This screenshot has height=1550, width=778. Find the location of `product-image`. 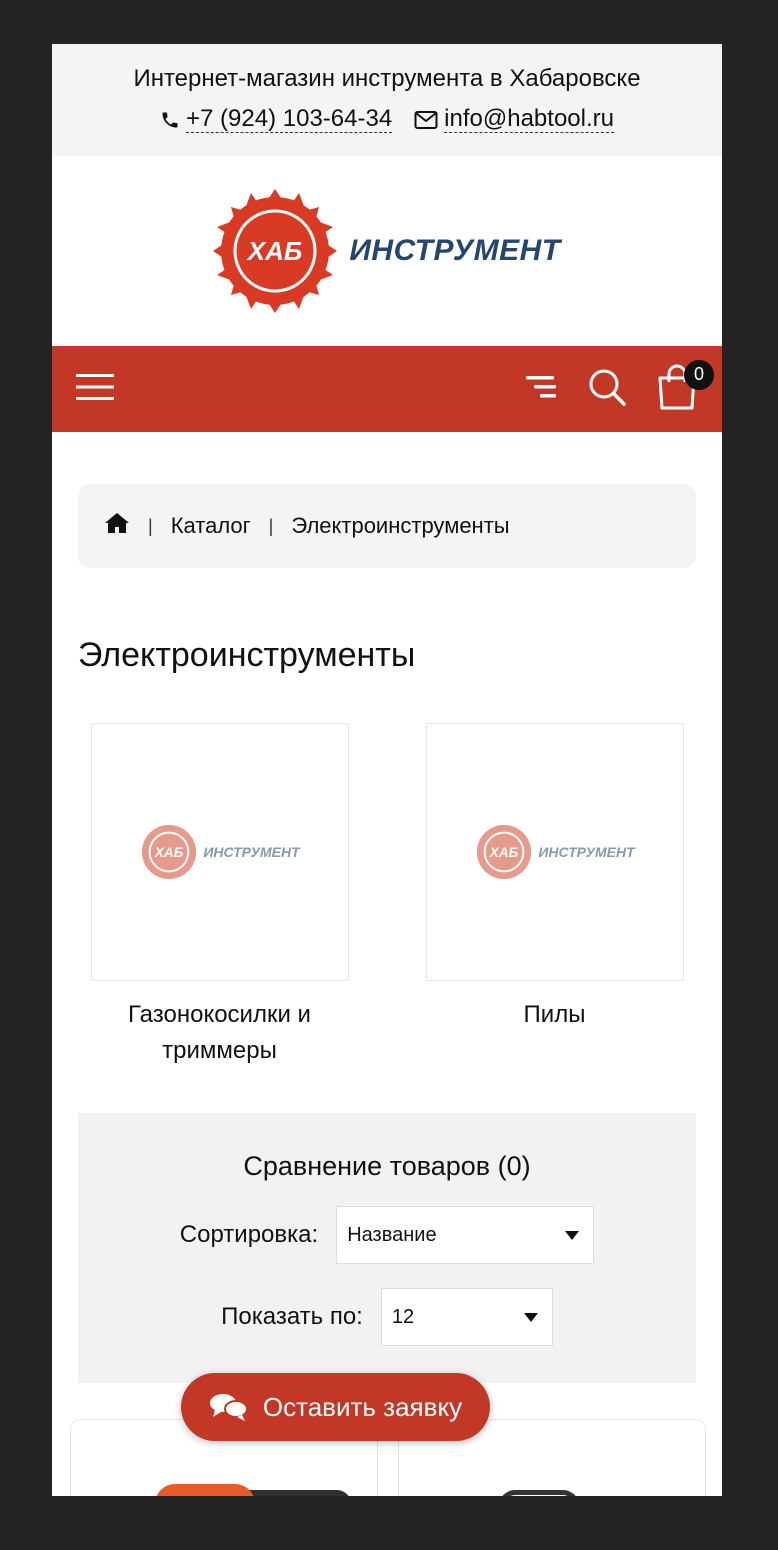

product-image is located at coordinates (539, 1493).